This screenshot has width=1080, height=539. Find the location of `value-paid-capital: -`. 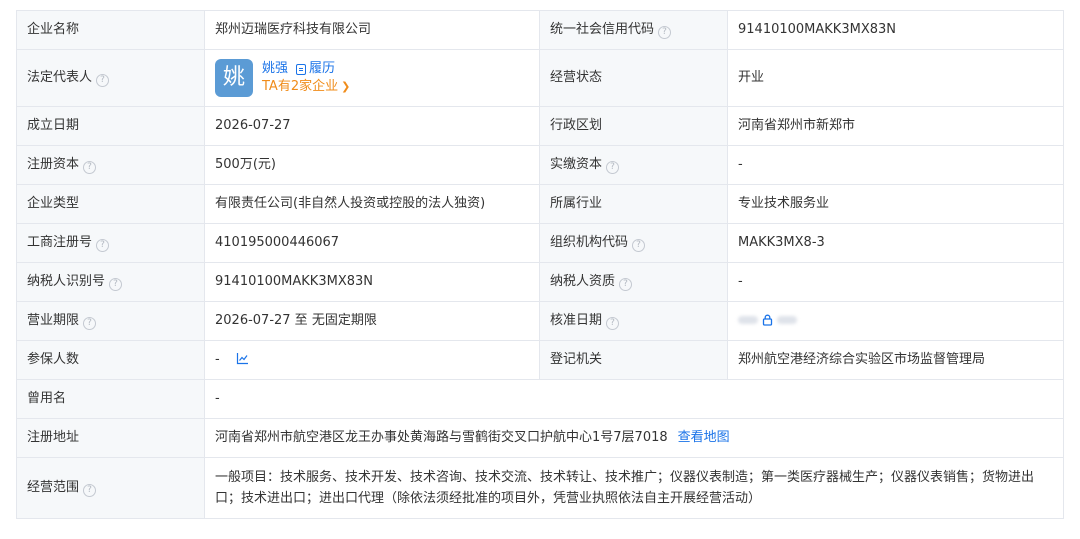

value-paid-capital: - is located at coordinates (895, 165).